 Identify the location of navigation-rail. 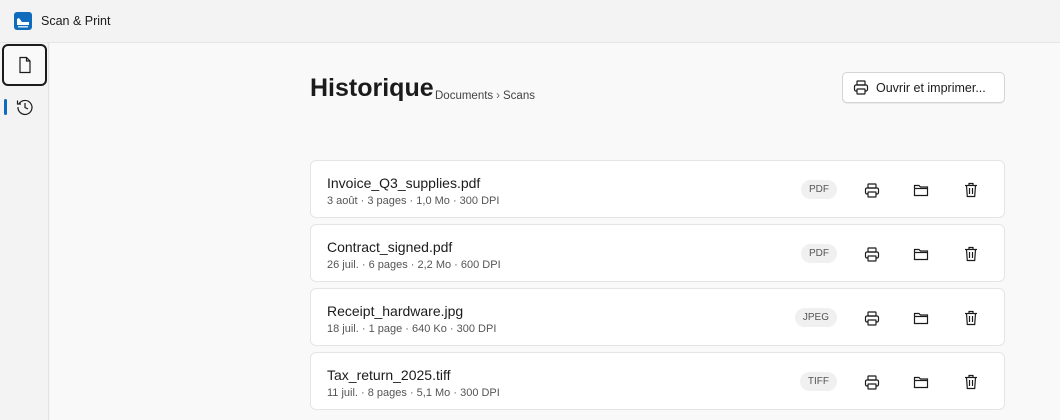
(24, 231).